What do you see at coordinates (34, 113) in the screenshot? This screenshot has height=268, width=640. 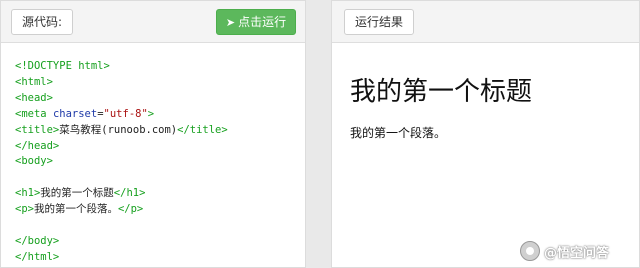 I see `code-token: <meta` at bounding box center [34, 113].